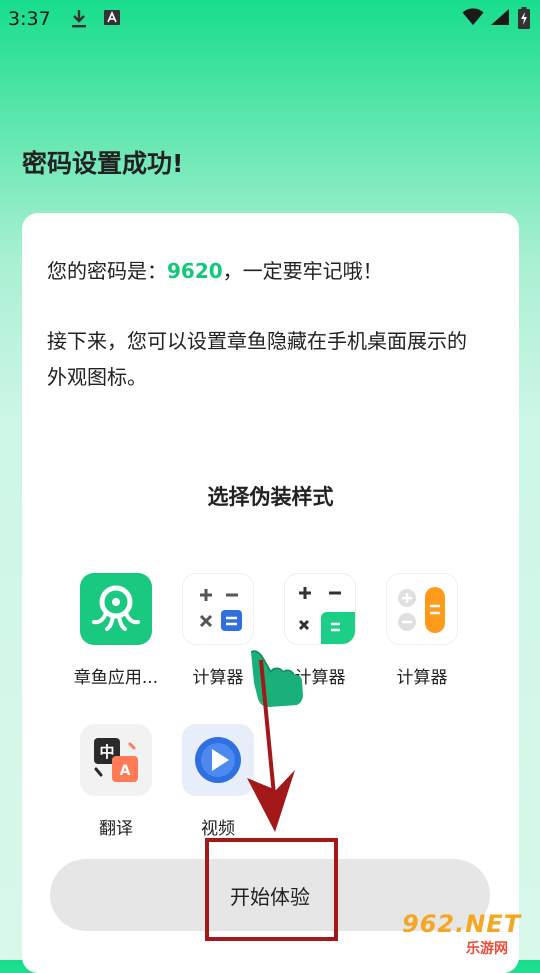  Describe the element at coordinates (275, 741) in the screenshot. I see `annotation-overlay` at that location.